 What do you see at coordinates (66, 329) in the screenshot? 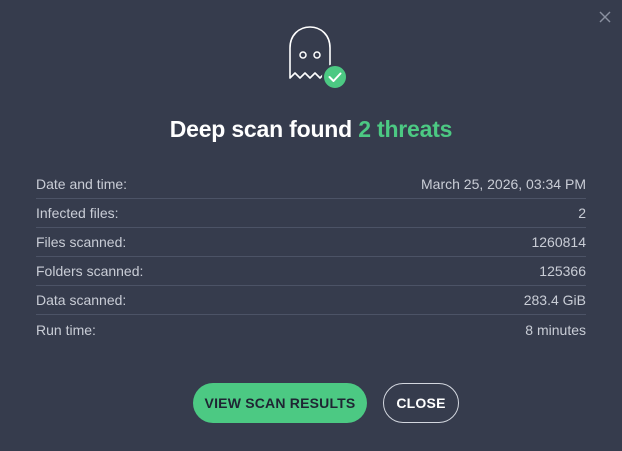
I see `detail-label: Run time:` at bounding box center [66, 329].